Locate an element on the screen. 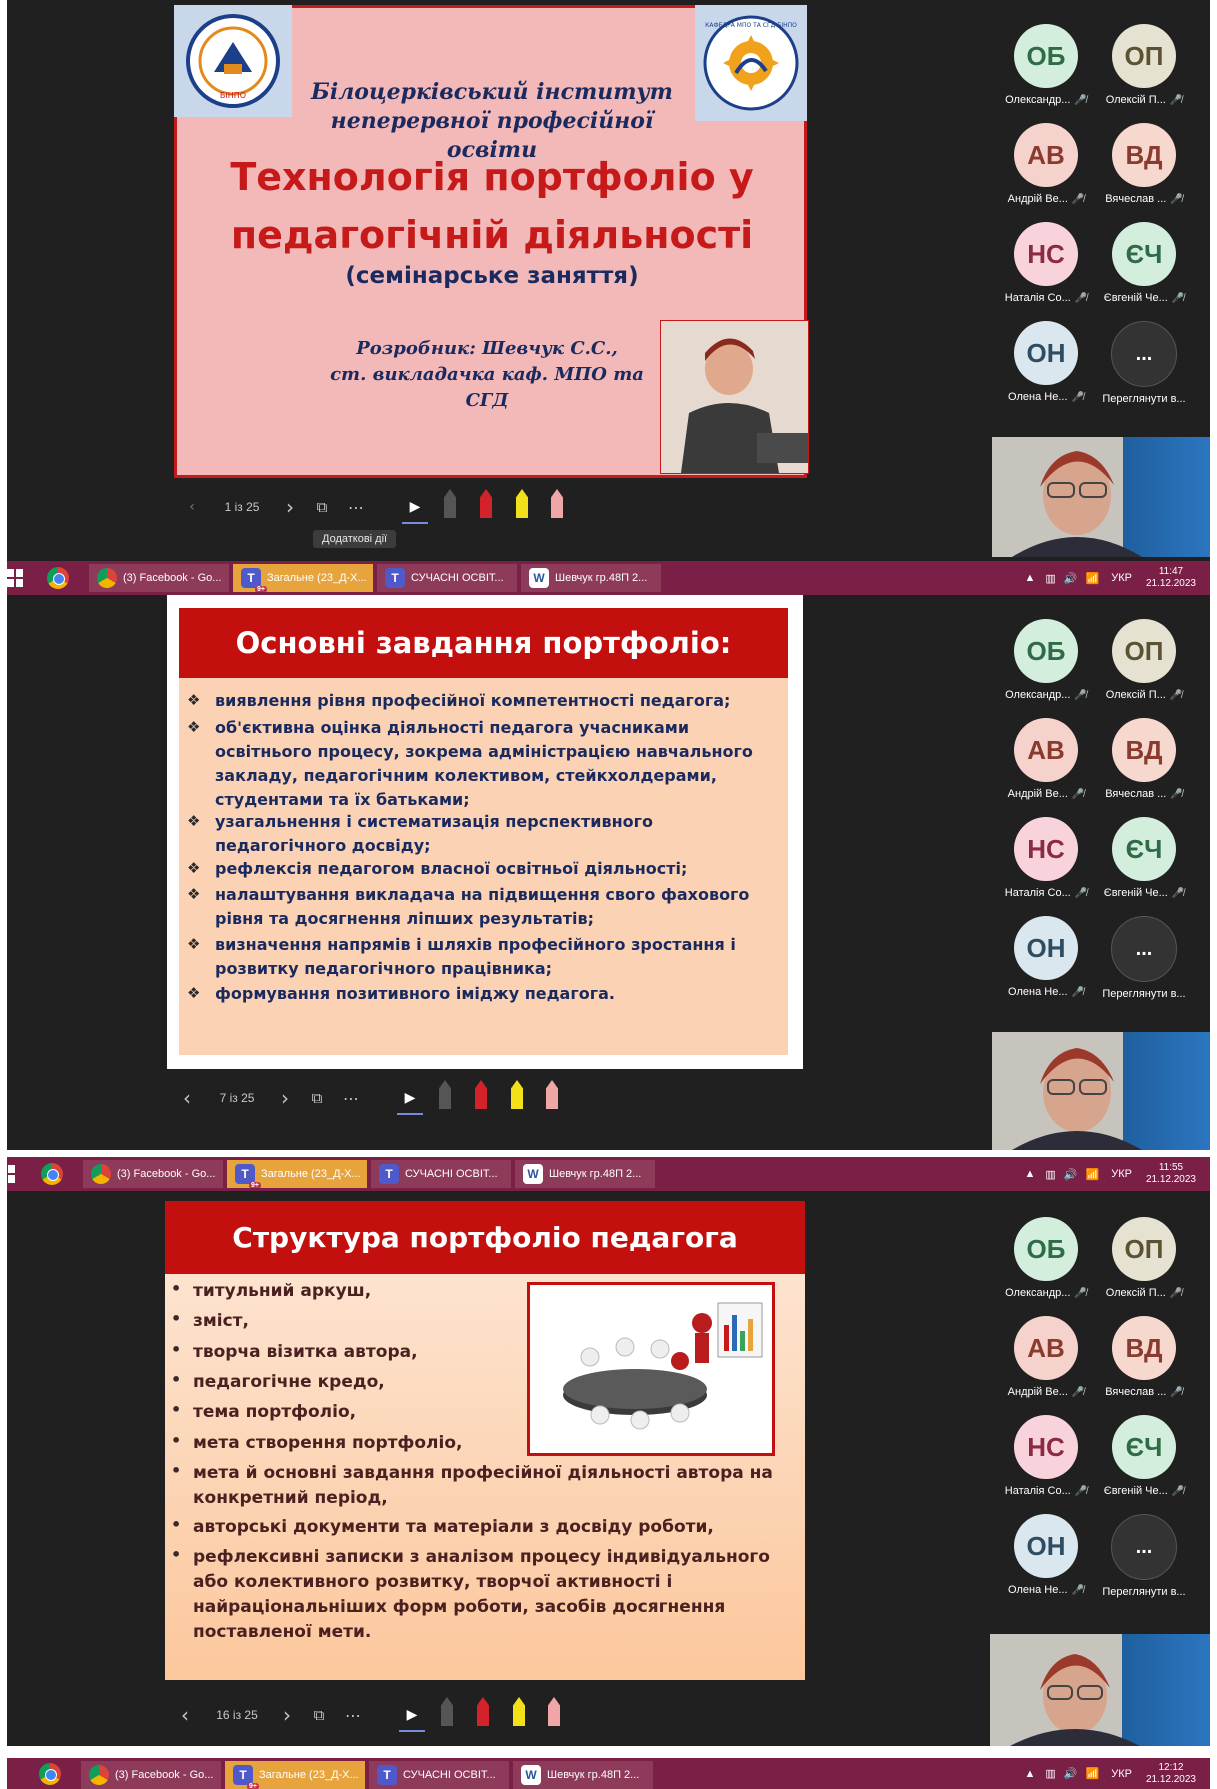 The width and height of the screenshot is (1217, 1789). system-tray: ▲ ▥ 🔊 📶 УКР 11:55 21.12.2023 is located at coordinates (1118, 1174).